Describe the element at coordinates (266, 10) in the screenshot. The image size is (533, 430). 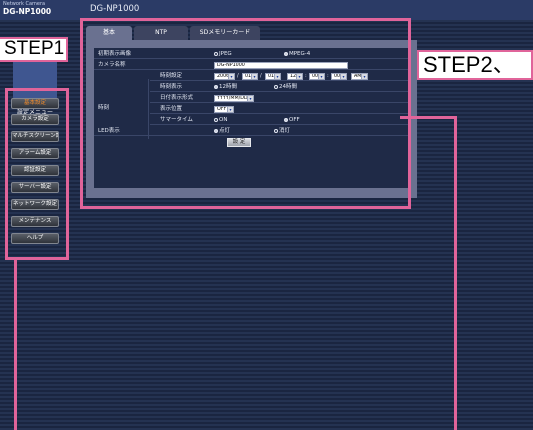
I see `top-header: Network Camera DG-NP1000 DG-NP1000` at that location.